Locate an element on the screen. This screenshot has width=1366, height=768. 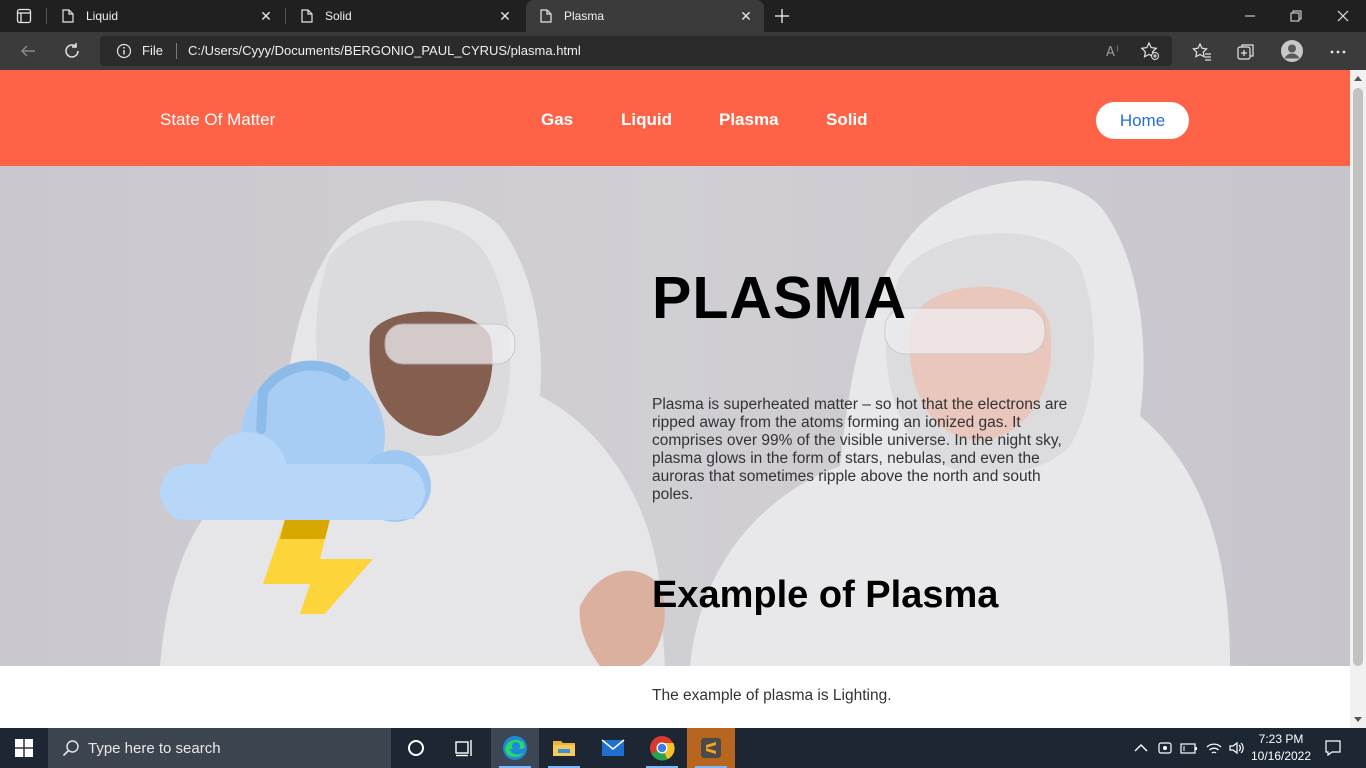
divider is located at coordinates (176, 51).